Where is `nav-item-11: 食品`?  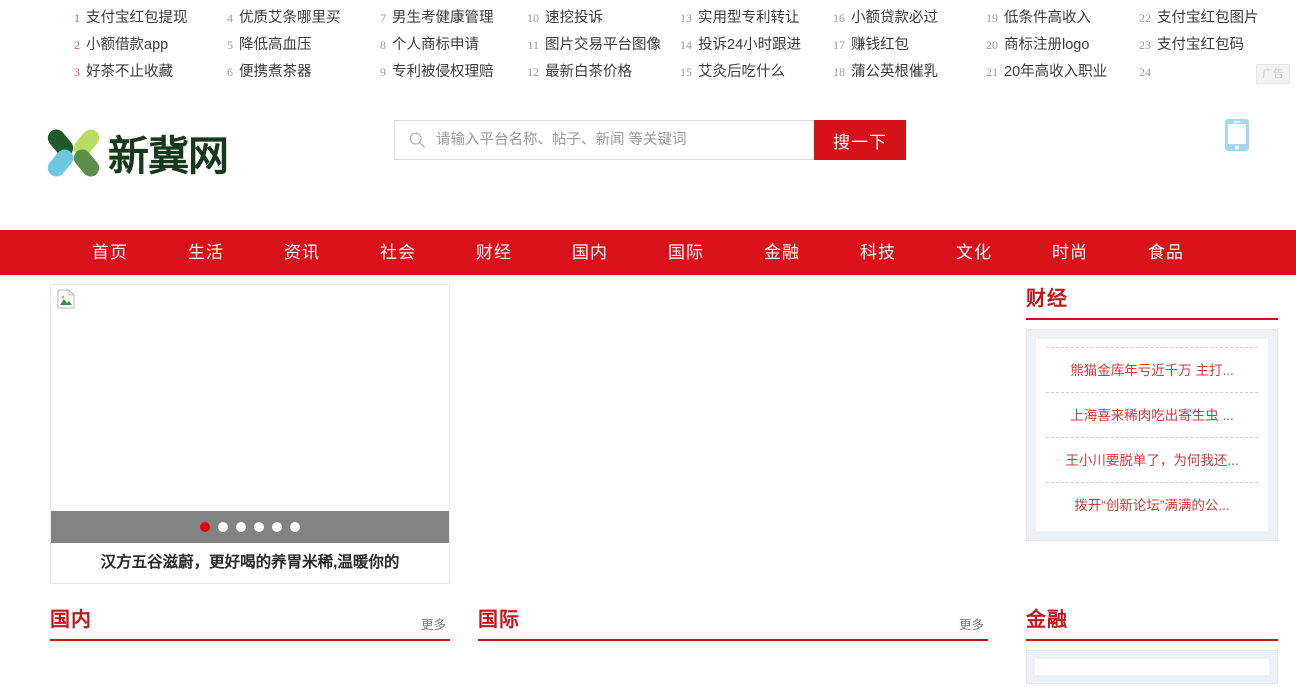 nav-item-11: 食品 is located at coordinates (1166, 252).